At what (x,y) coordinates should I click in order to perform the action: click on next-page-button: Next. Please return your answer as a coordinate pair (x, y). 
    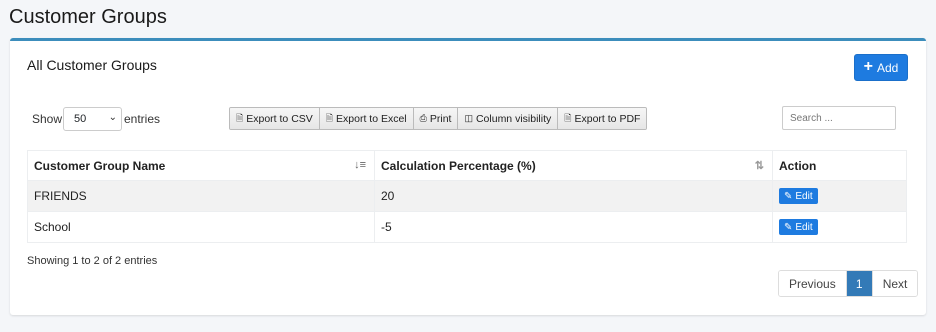
    Looking at the image, I should click on (895, 283).